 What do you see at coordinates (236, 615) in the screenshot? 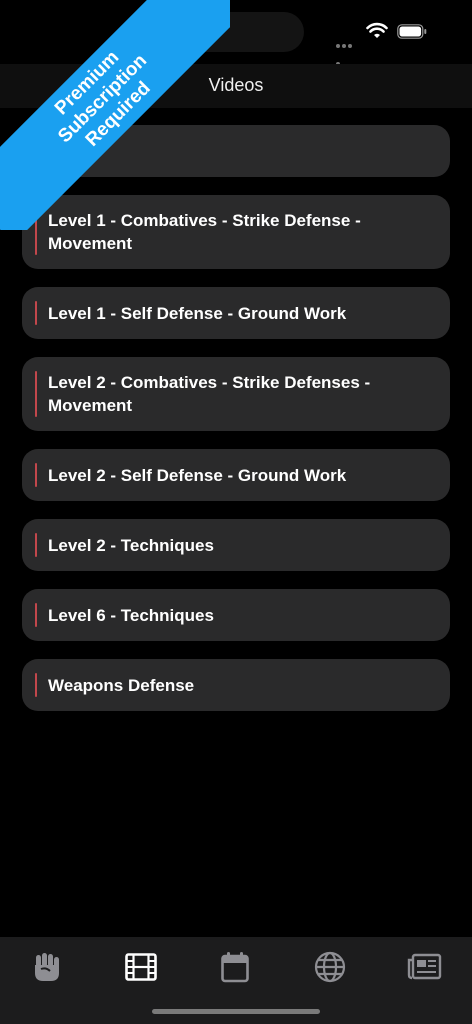
I see `list-item: Level 6 - Techniques` at bounding box center [236, 615].